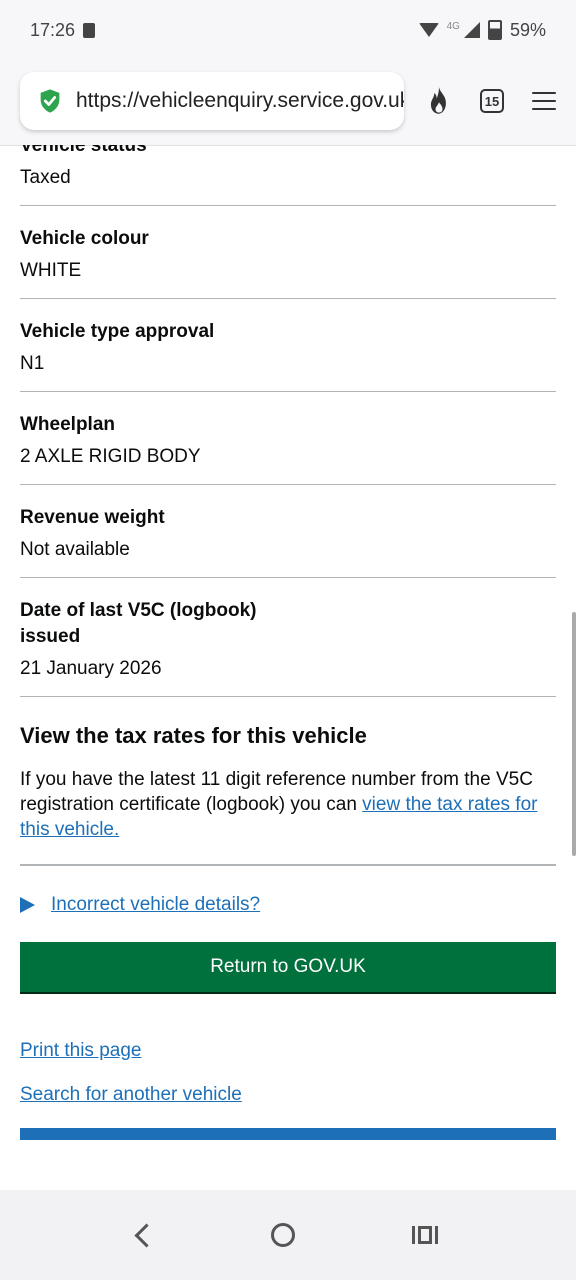 The height and width of the screenshot is (1280, 576). Describe the element at coordinates (240, 100) in the screenshot. I see `url-text: https://vehicleenquiry.service.gov.uk` at that location.